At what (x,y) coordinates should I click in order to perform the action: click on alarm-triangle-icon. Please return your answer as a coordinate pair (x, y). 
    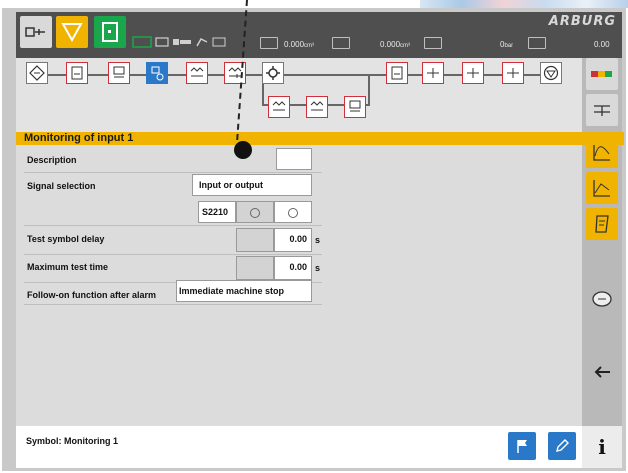
    Looking at the image, I should click on (72, 33).